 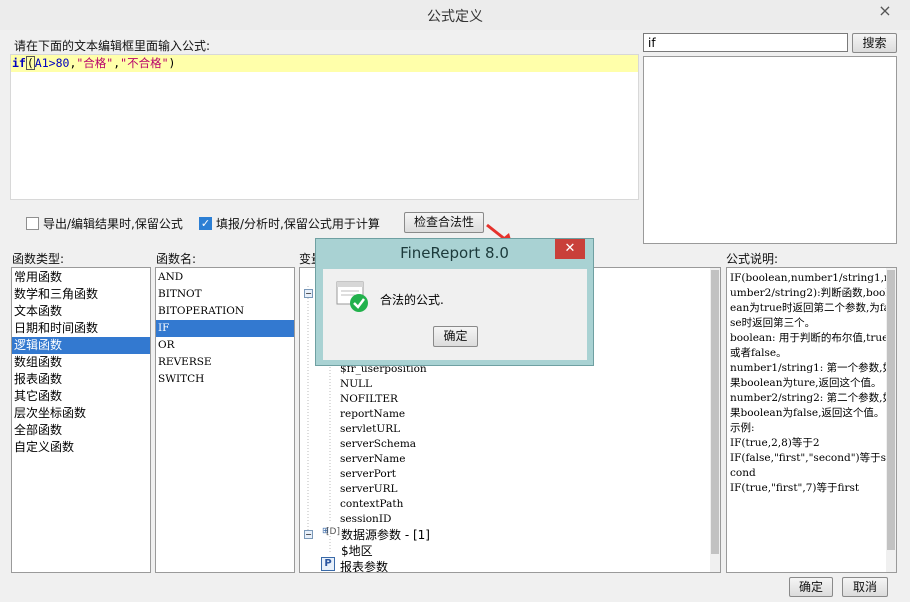 I want to click on category-item: 其它函数, so click(x=81, y=396).